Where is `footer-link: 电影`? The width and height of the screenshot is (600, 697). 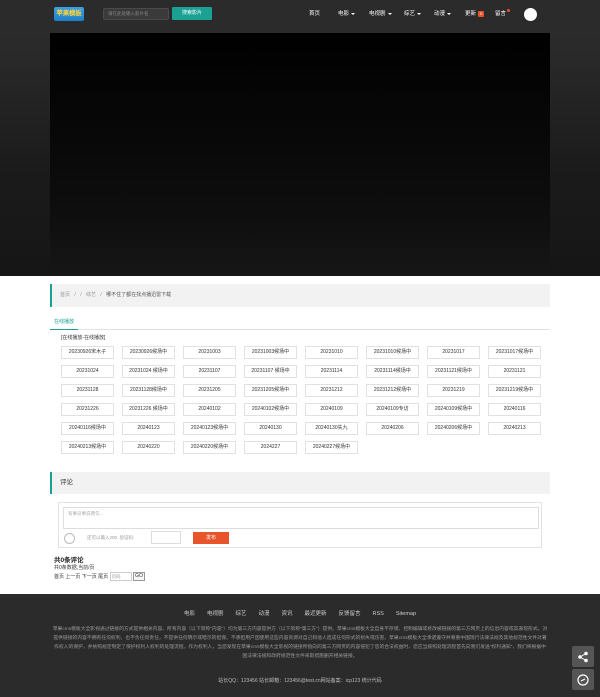 footer-link: 电影 is located at coordinates (189, 614).